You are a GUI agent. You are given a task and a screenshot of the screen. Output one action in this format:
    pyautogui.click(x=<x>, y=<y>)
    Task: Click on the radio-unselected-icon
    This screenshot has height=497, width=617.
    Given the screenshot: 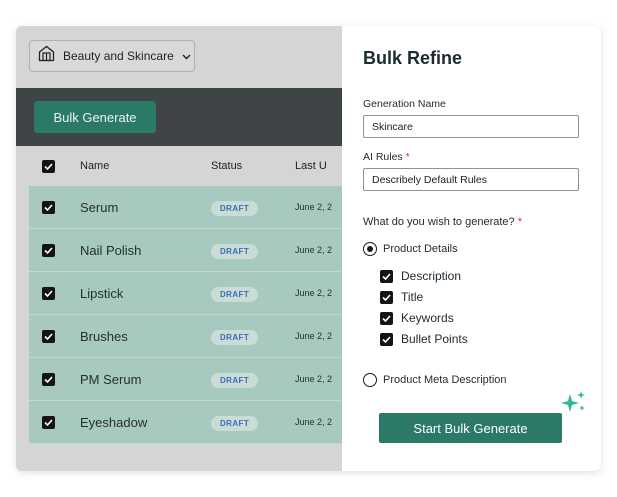 What is the action you would take?
    pyautogui.click(x=370, y=380)
    